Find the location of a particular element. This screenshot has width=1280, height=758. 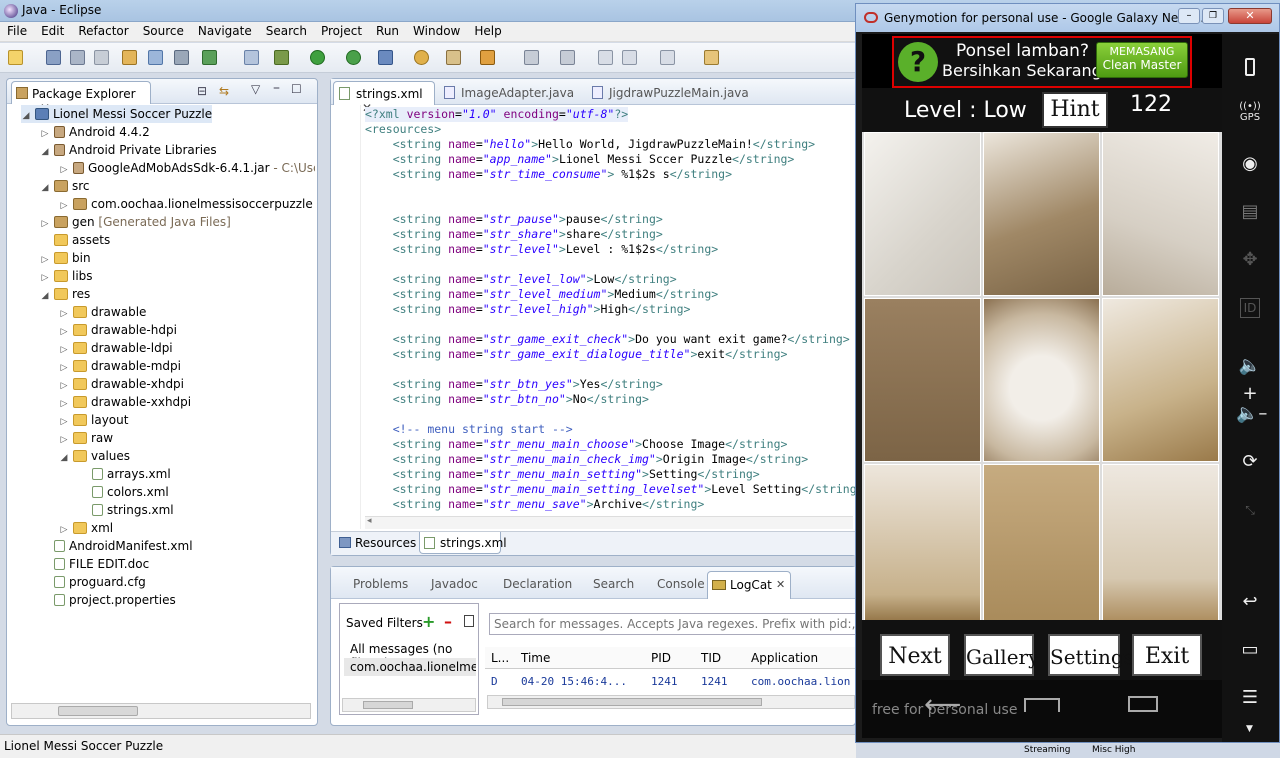

tree-item: ▷ raw is located at coordinates (86, 438).